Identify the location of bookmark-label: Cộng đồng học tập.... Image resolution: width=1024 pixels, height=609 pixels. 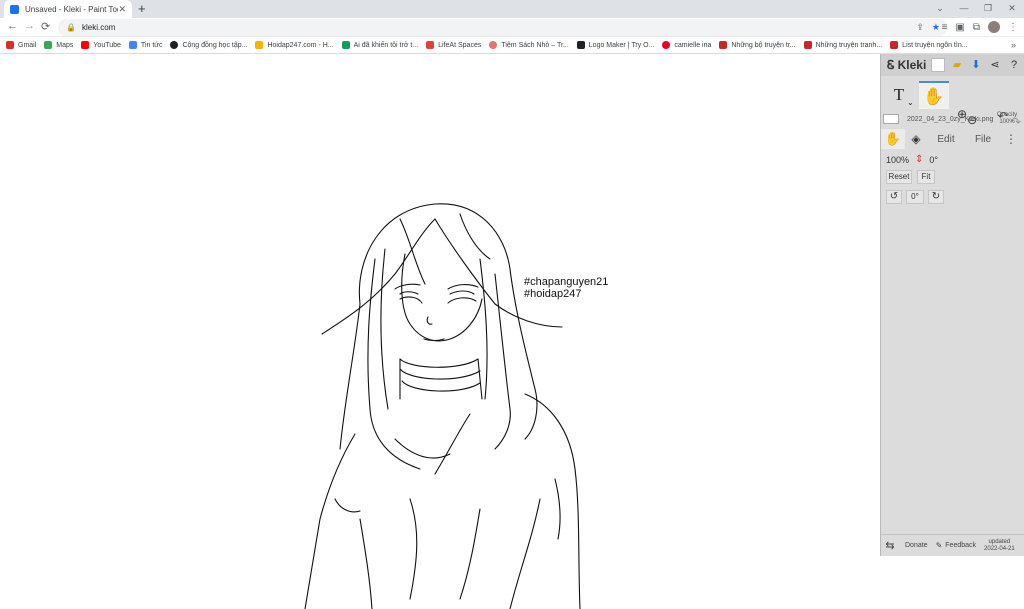
(215, 45).